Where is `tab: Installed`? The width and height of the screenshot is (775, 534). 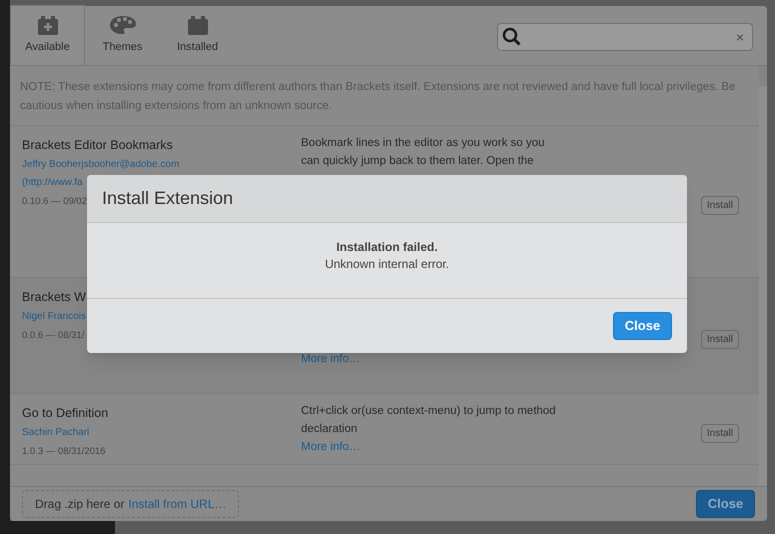
tab: Installed is located at coordinates (197, 35).